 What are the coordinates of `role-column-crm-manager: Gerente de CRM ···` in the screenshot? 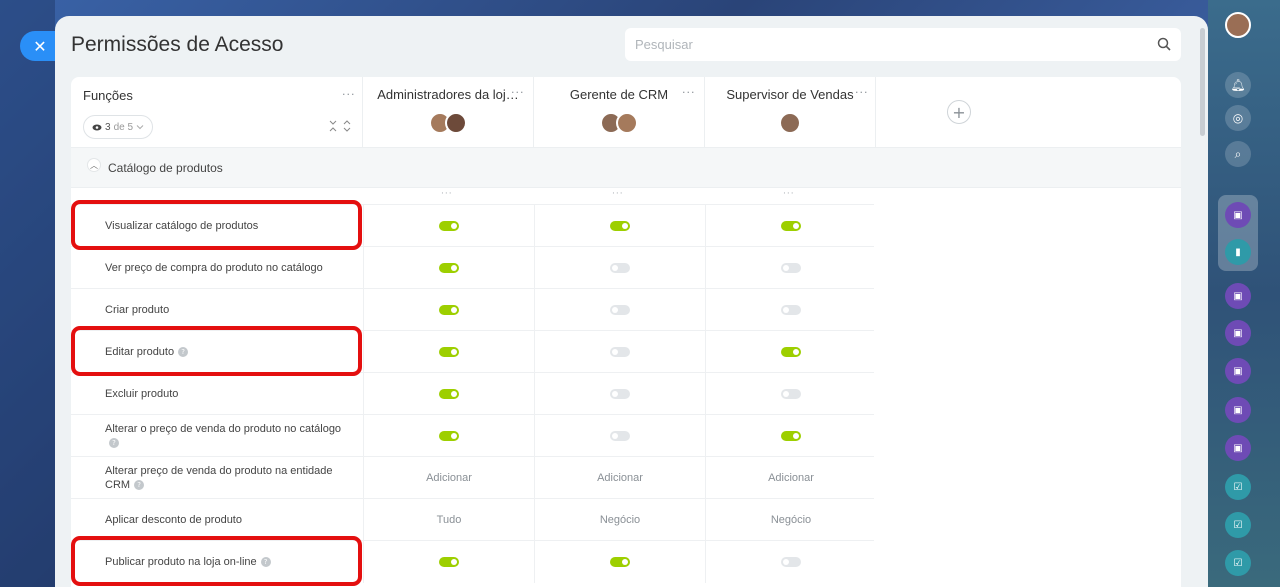 It's located at (619, 112).